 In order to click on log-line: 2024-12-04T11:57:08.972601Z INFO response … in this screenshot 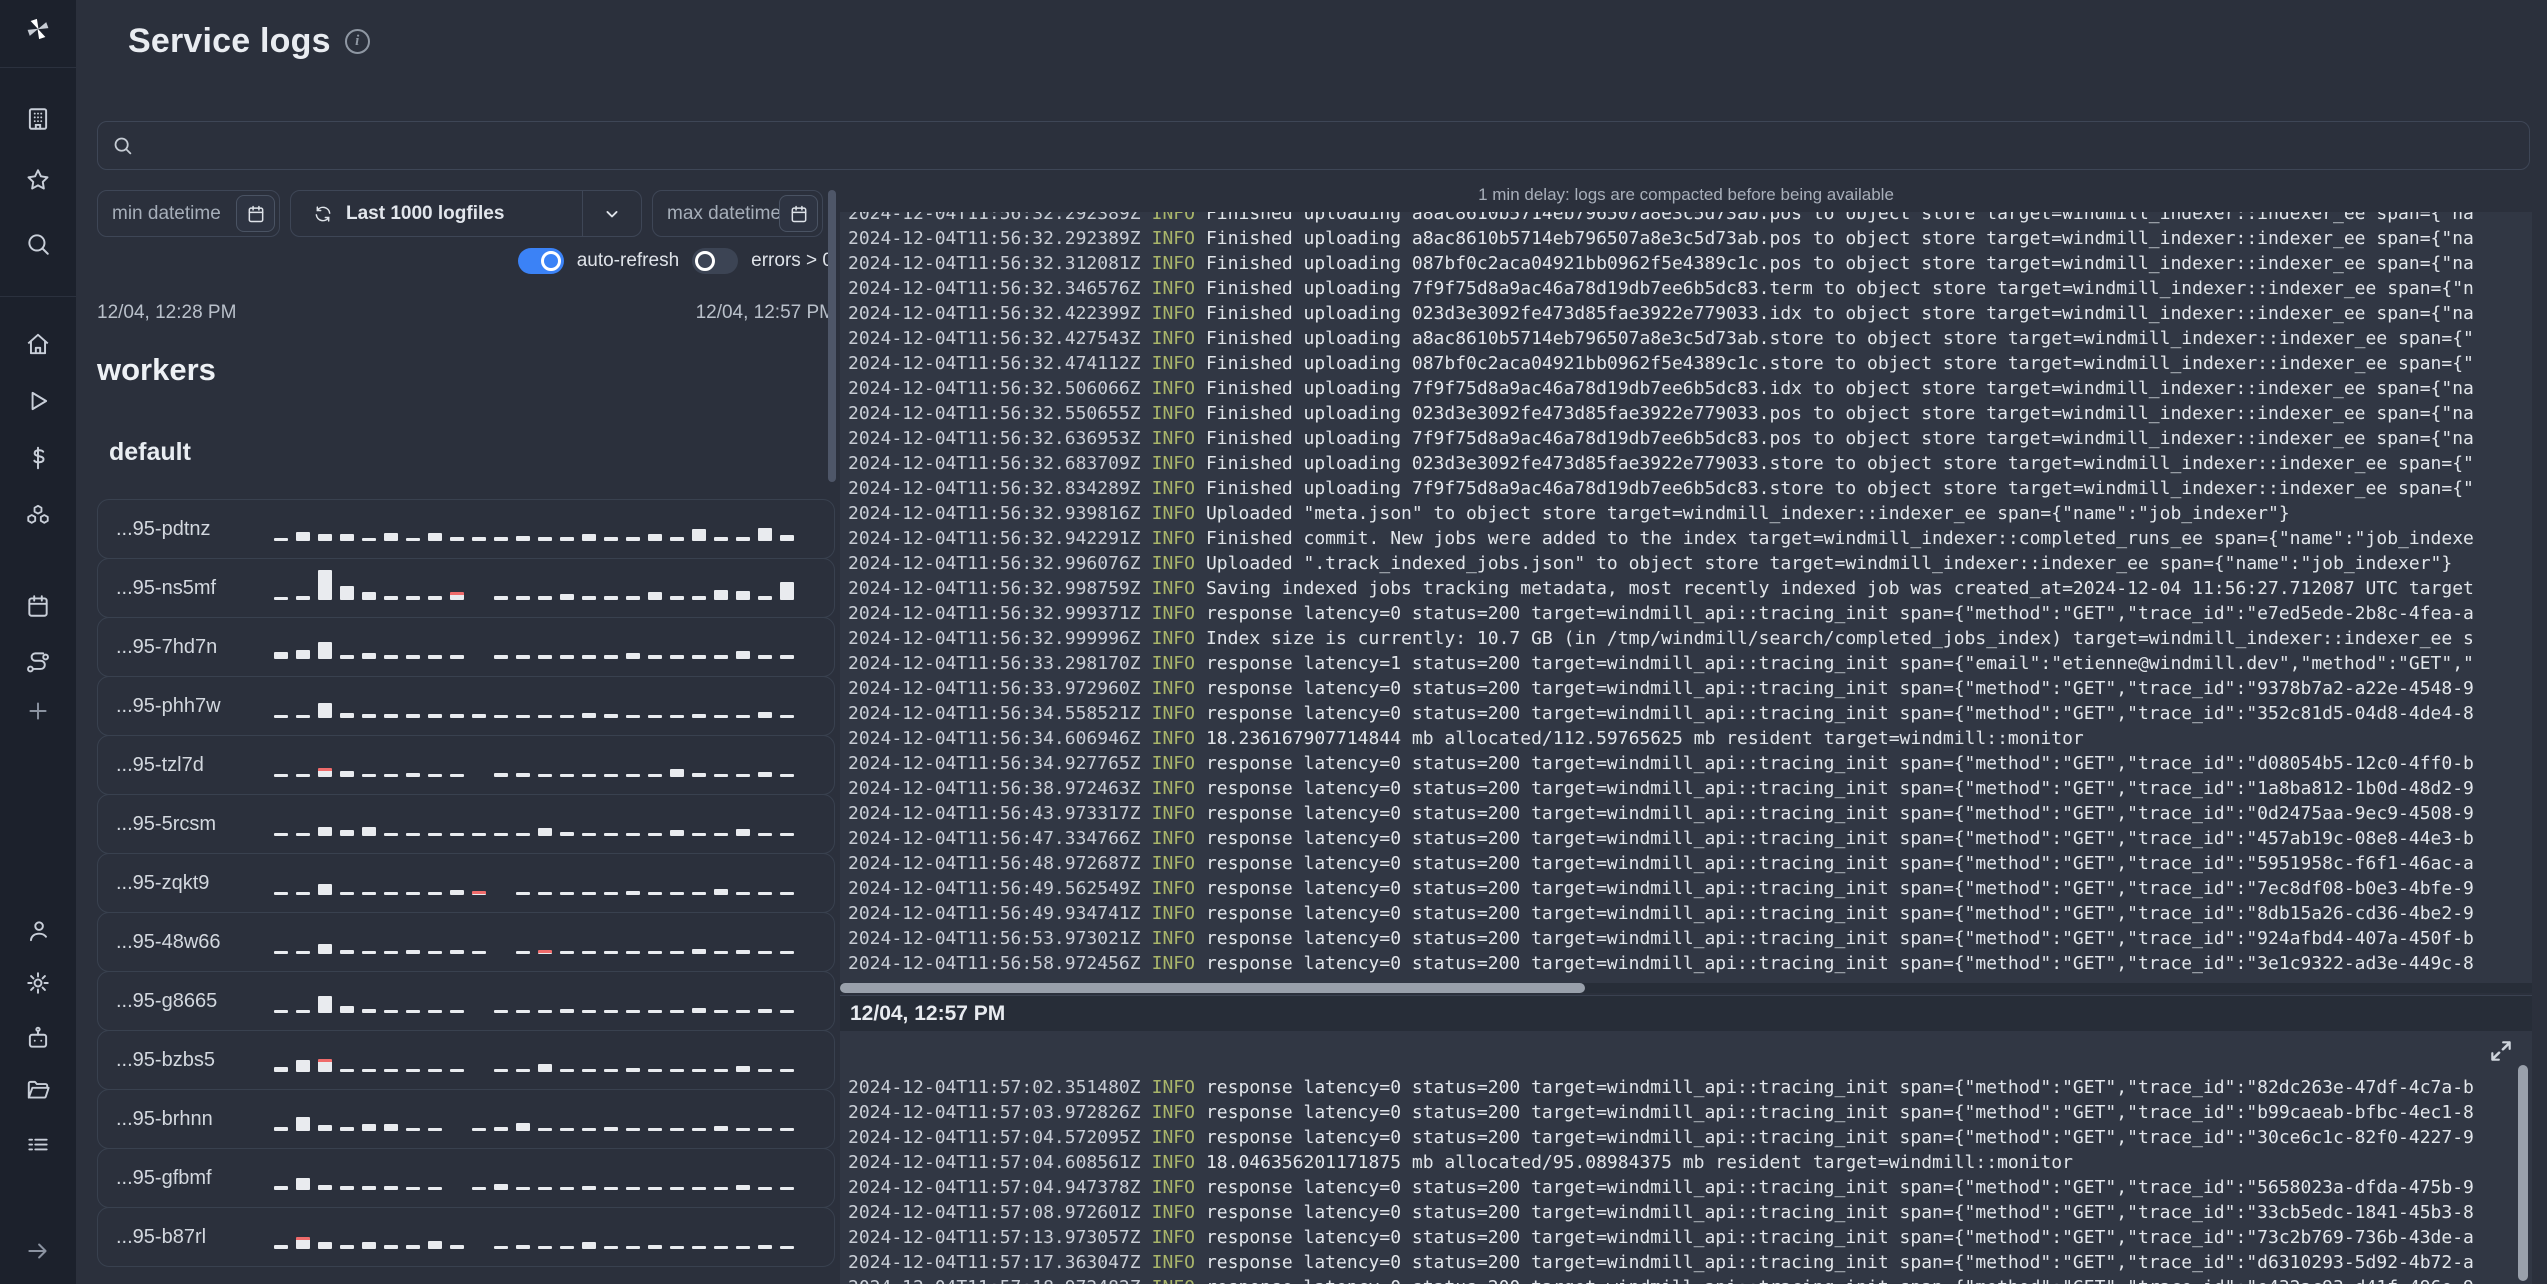, I will do `click(1690, 1212)`.